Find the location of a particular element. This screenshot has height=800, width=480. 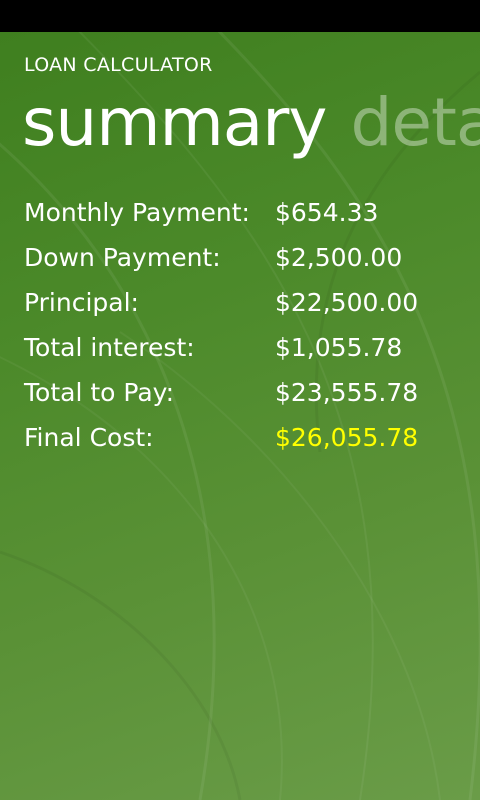

final-cost-label: Final Cost: is located at coordinates (89, 437).